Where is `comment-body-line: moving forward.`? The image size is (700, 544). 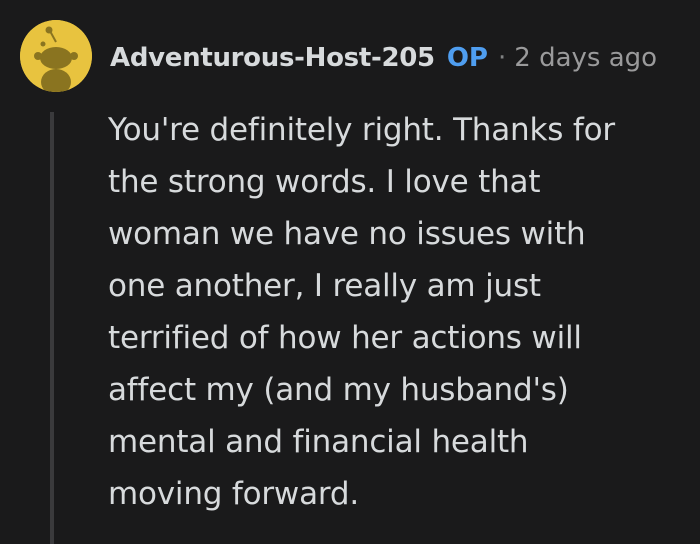 comment-body-line: moving forward. is located at coordinates (234, 494).